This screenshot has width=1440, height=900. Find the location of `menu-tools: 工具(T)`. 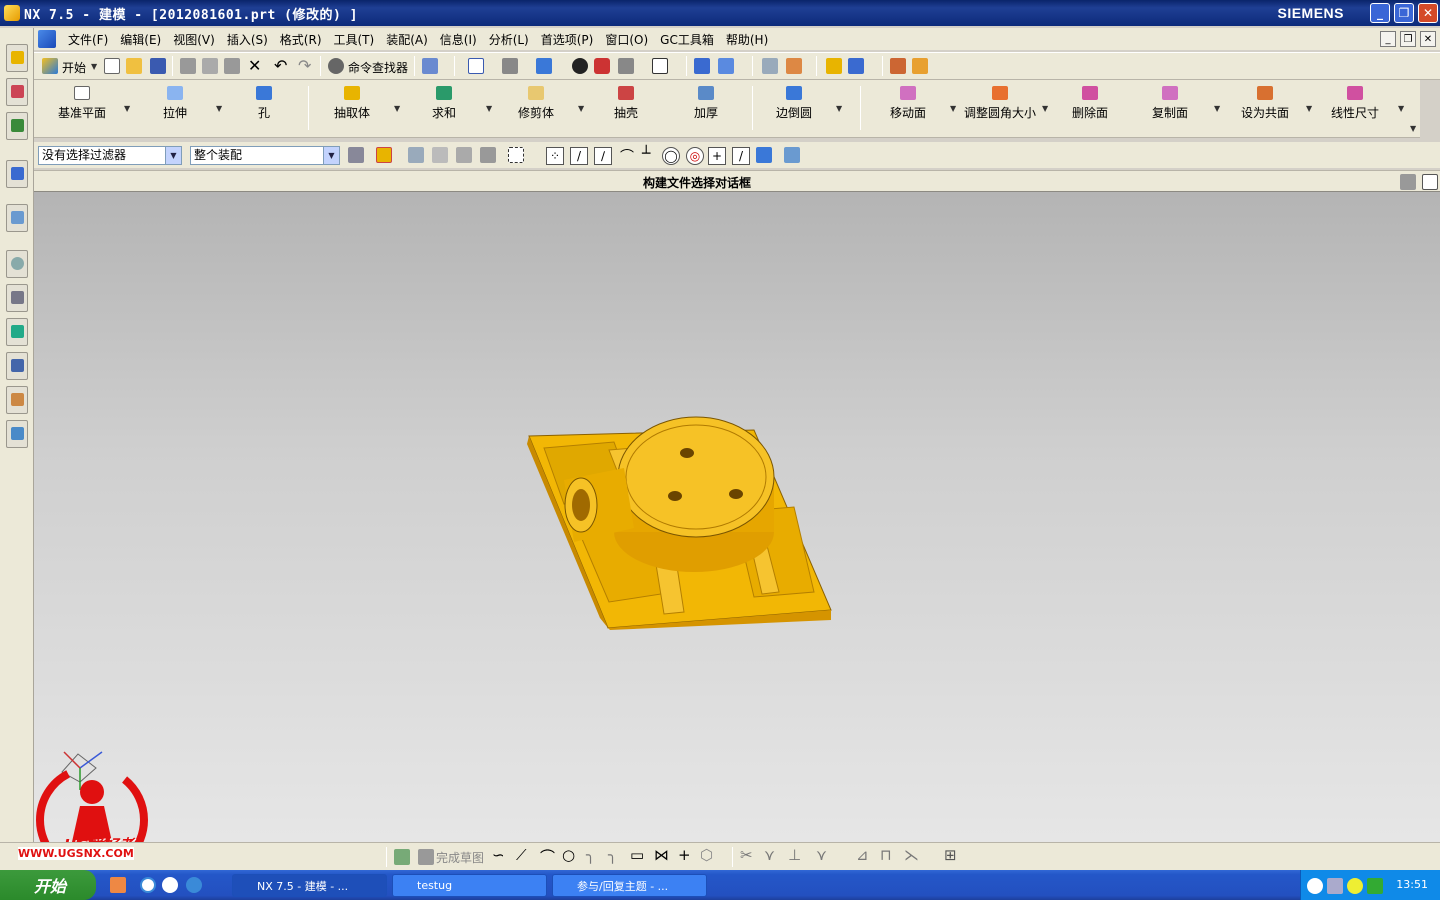

menu-tools: 工具(T) is located at coordinates (354, 39).